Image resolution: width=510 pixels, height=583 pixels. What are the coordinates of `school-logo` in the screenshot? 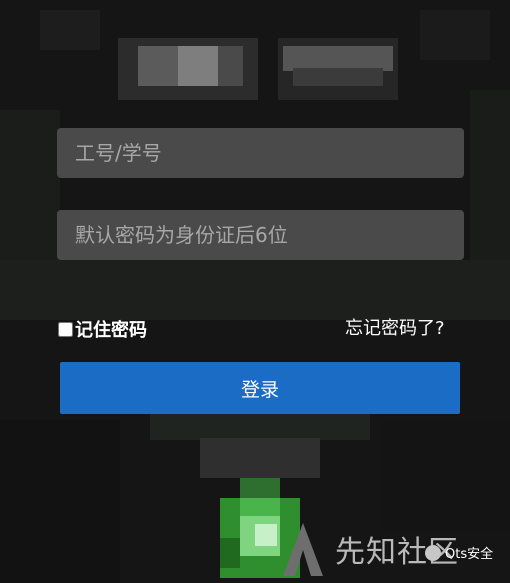 It's located at (258, 69).